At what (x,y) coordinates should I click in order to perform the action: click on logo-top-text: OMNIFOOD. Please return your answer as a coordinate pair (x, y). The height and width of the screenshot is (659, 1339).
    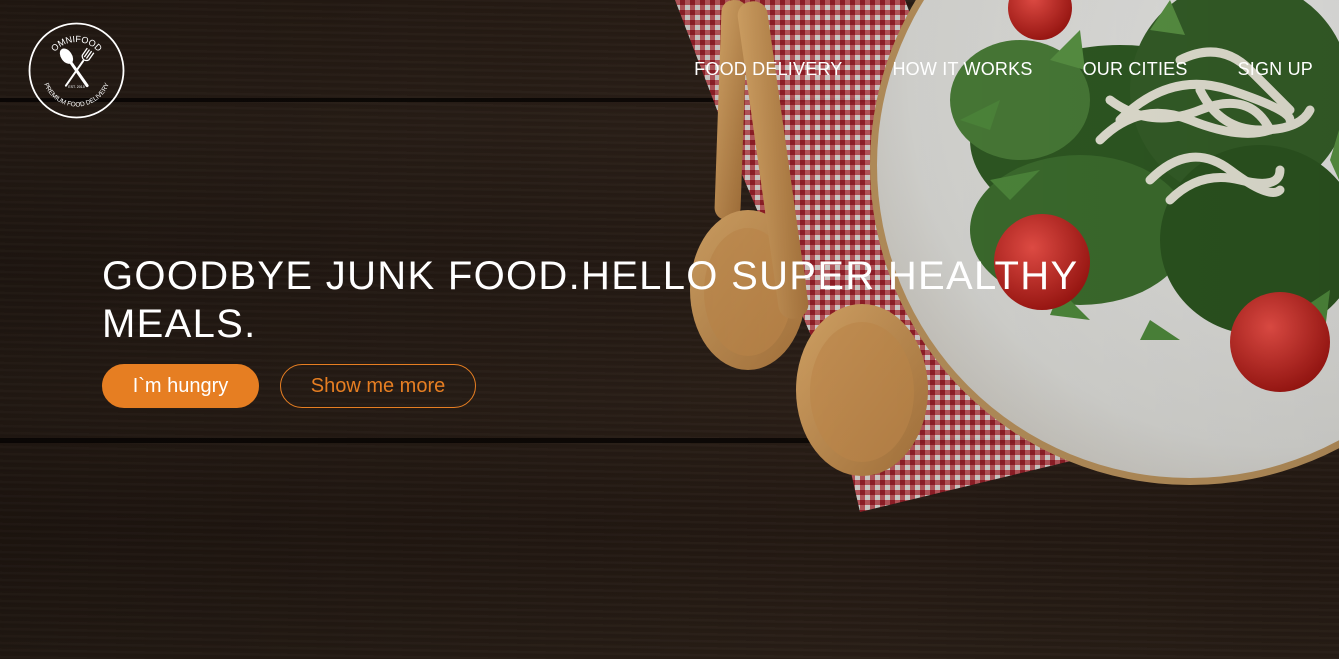
    Looking at the image, I should click on (76, 44).